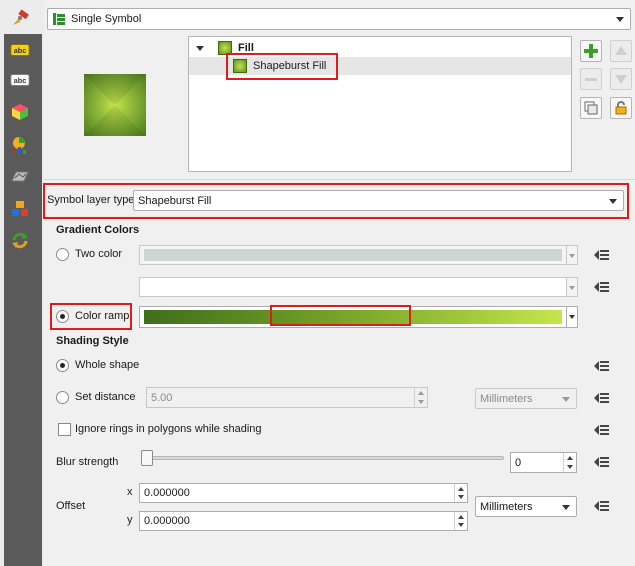 Image resolution: width=635 pixels, height=566 pixels. I want to click on move-down-icon, so click(621, 79).